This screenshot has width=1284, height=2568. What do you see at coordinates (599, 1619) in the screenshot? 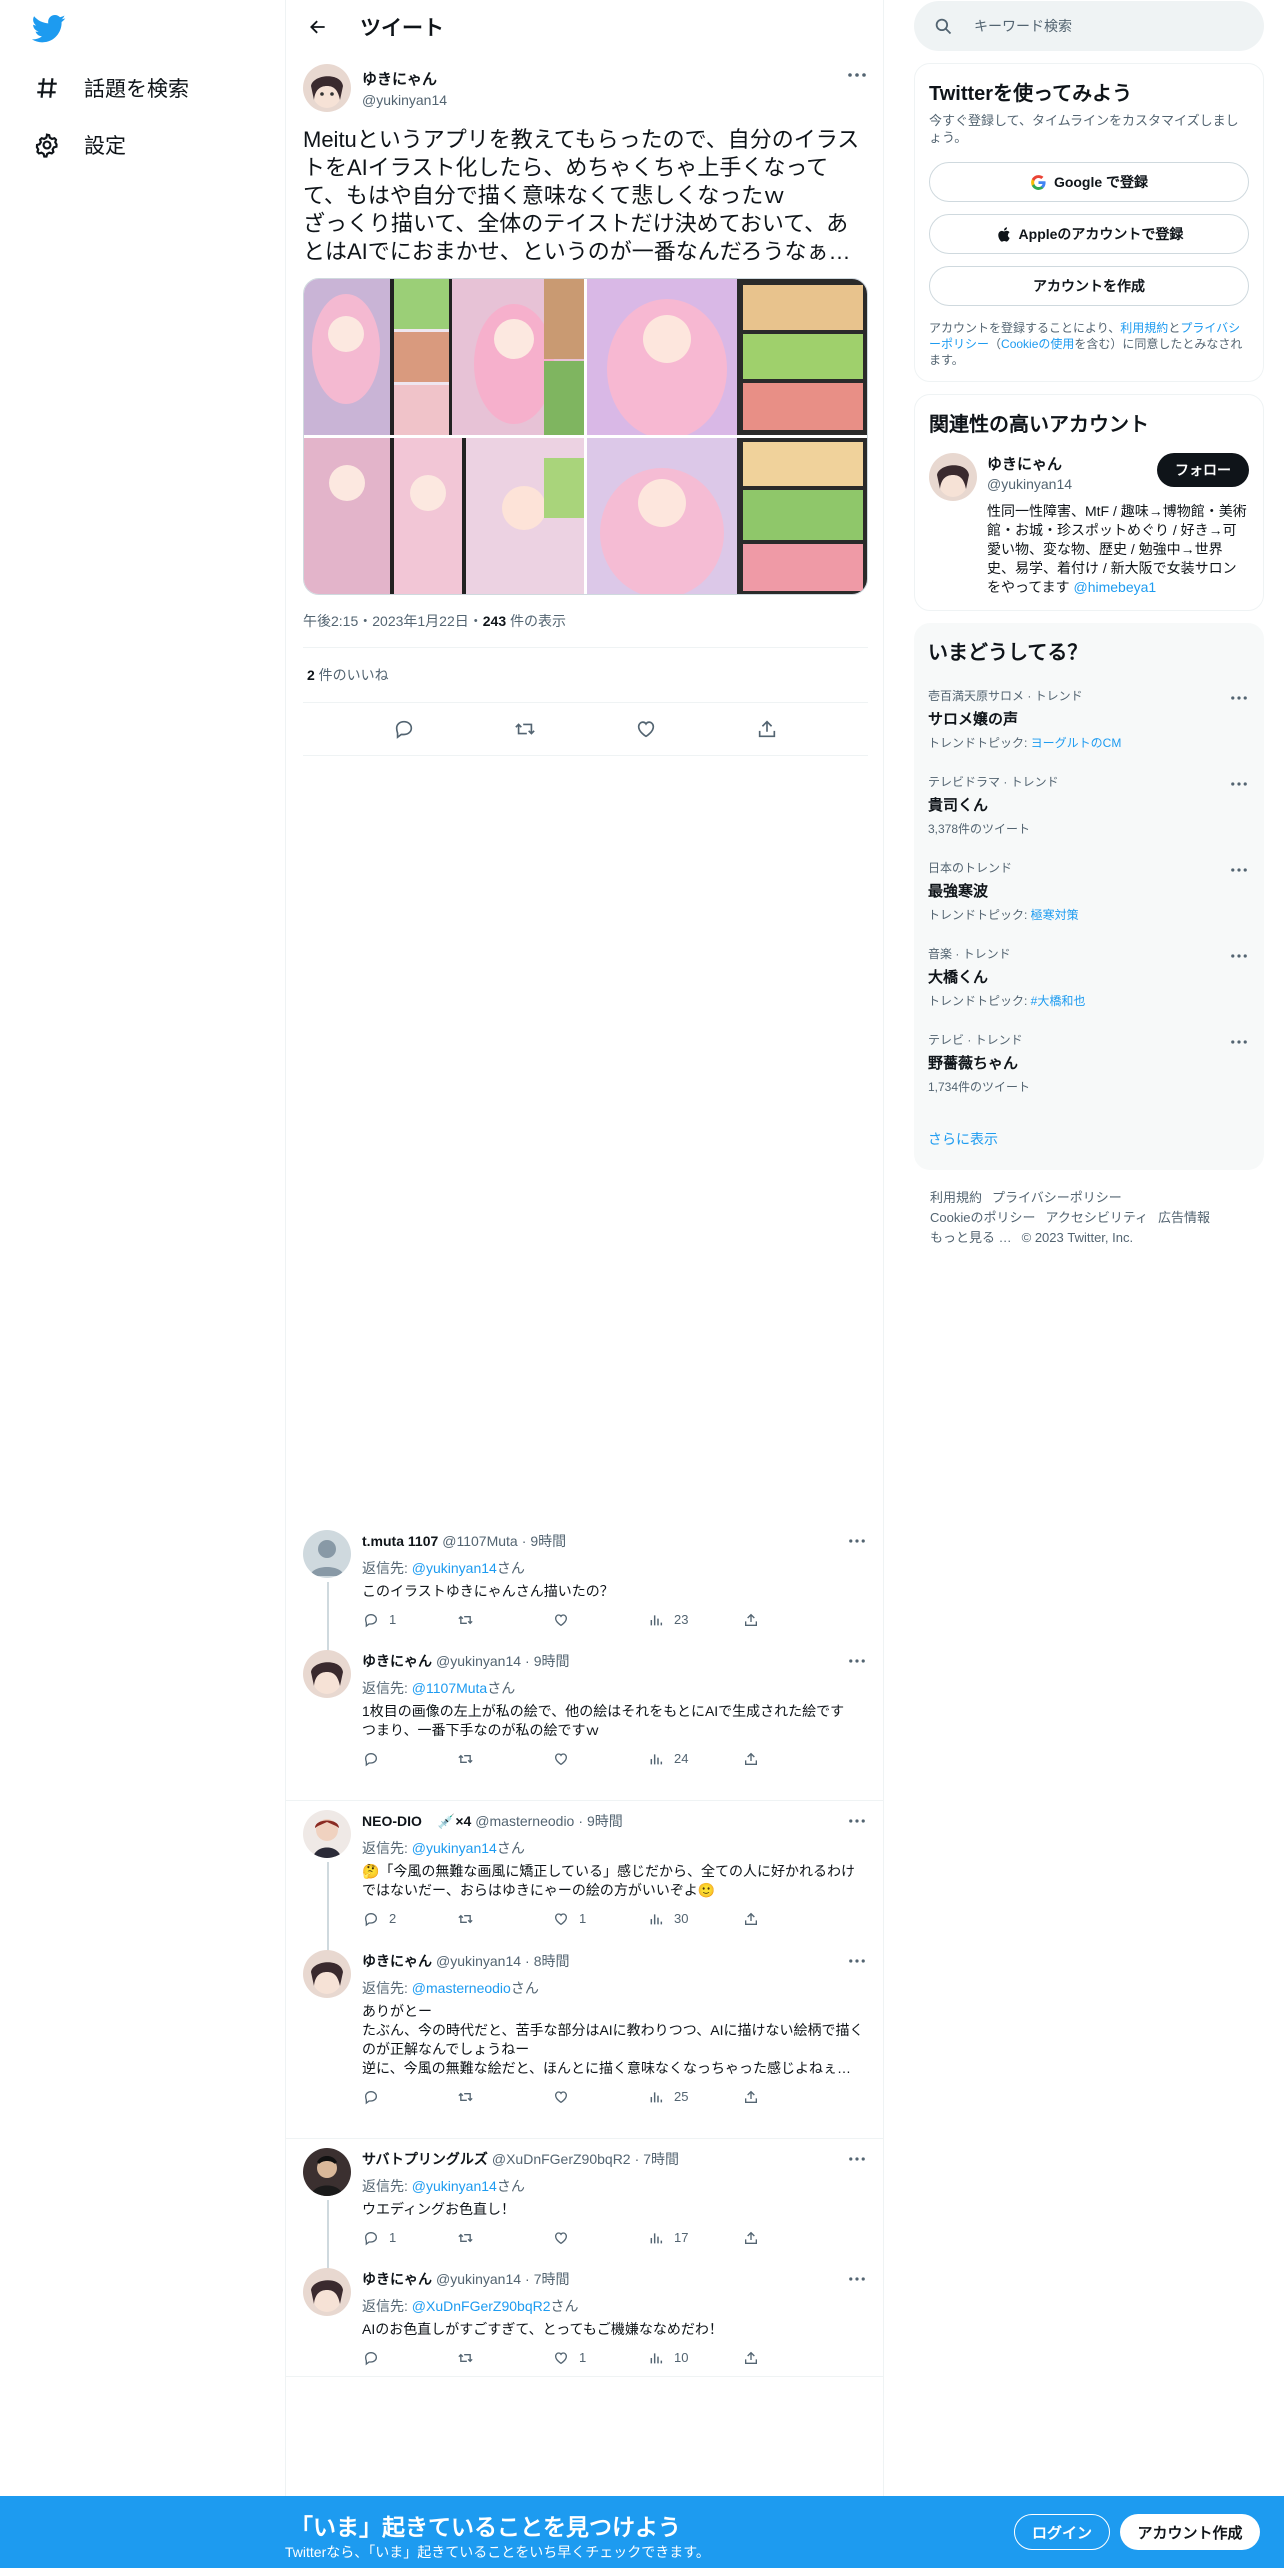
I see `like-action` at bounding box center [599, 1619].